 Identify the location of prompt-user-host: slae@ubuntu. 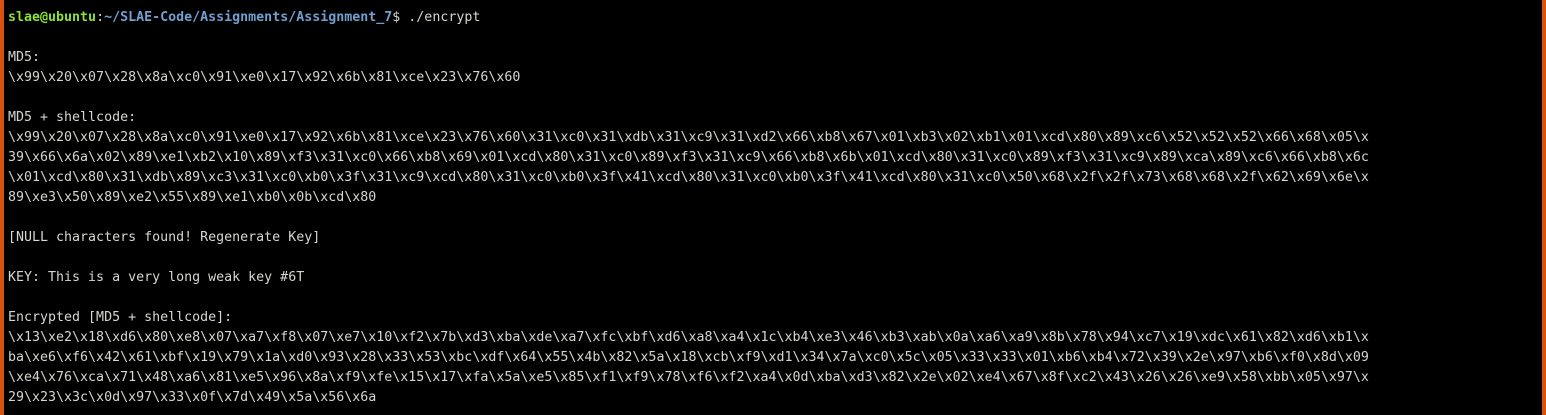
(52, 17).